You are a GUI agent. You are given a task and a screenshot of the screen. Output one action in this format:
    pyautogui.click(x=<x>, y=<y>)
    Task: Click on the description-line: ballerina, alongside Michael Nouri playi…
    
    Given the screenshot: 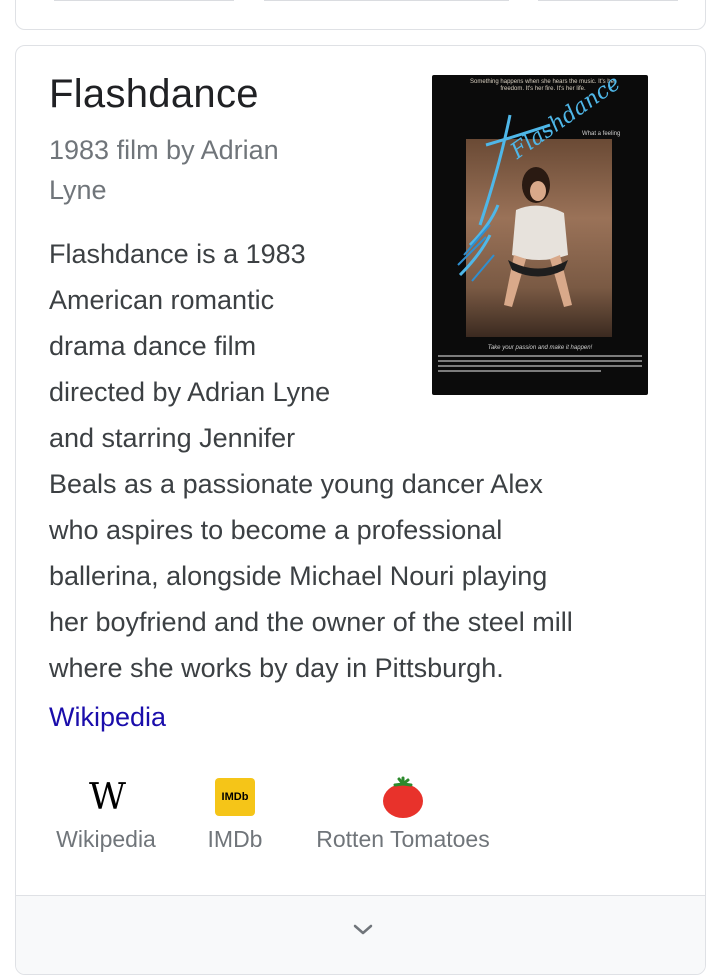 What is the action you would take?
    pyautogui.click(x=298, y=576)
    